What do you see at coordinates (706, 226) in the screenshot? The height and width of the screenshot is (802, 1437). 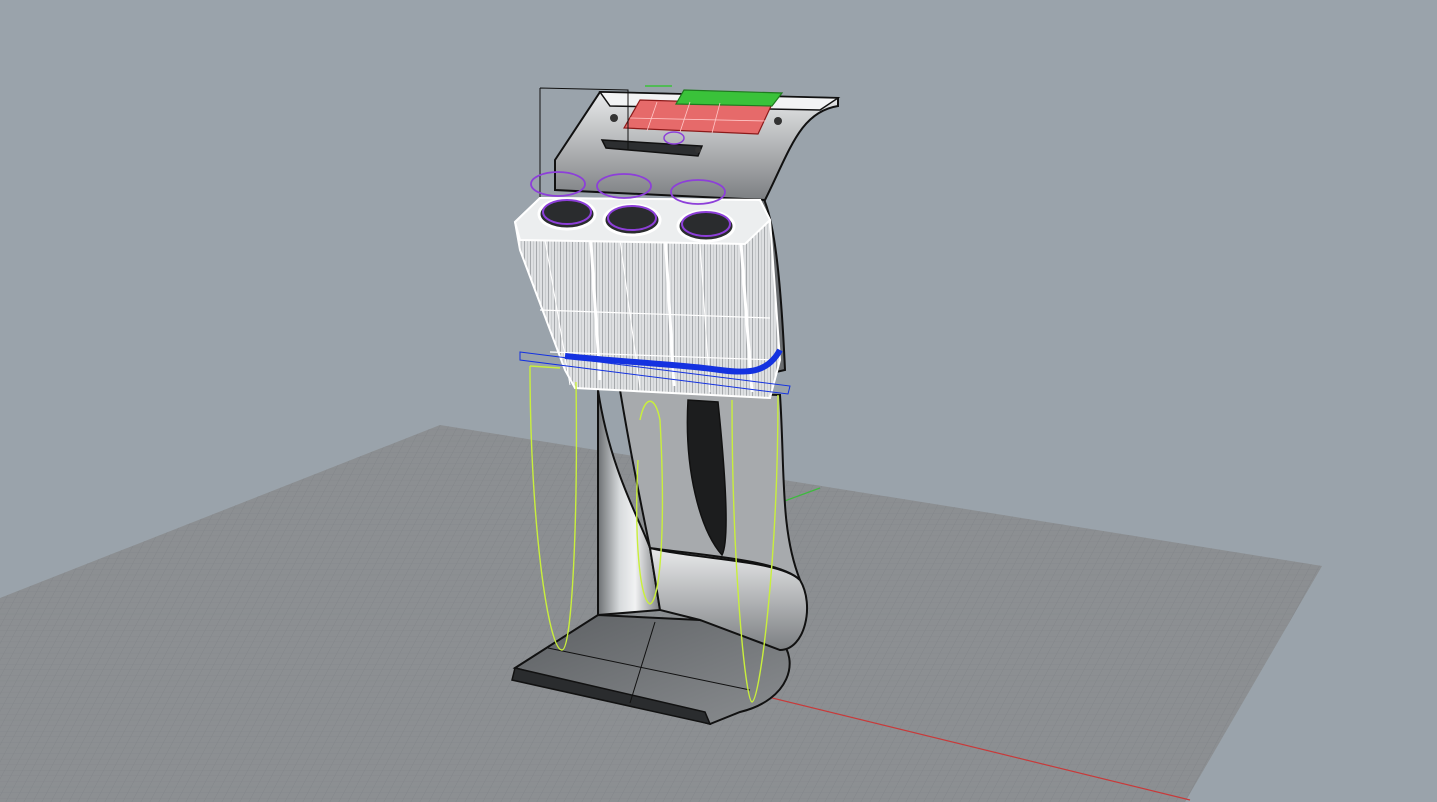 I see `cup-right` at bounding box center [706, 226].